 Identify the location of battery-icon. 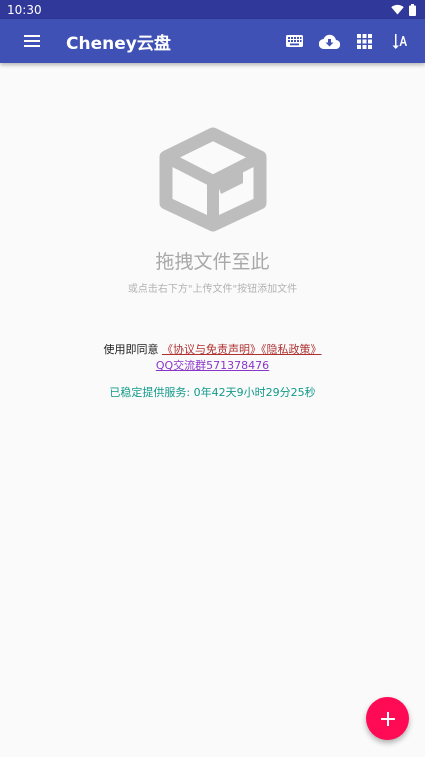
(412, 9).